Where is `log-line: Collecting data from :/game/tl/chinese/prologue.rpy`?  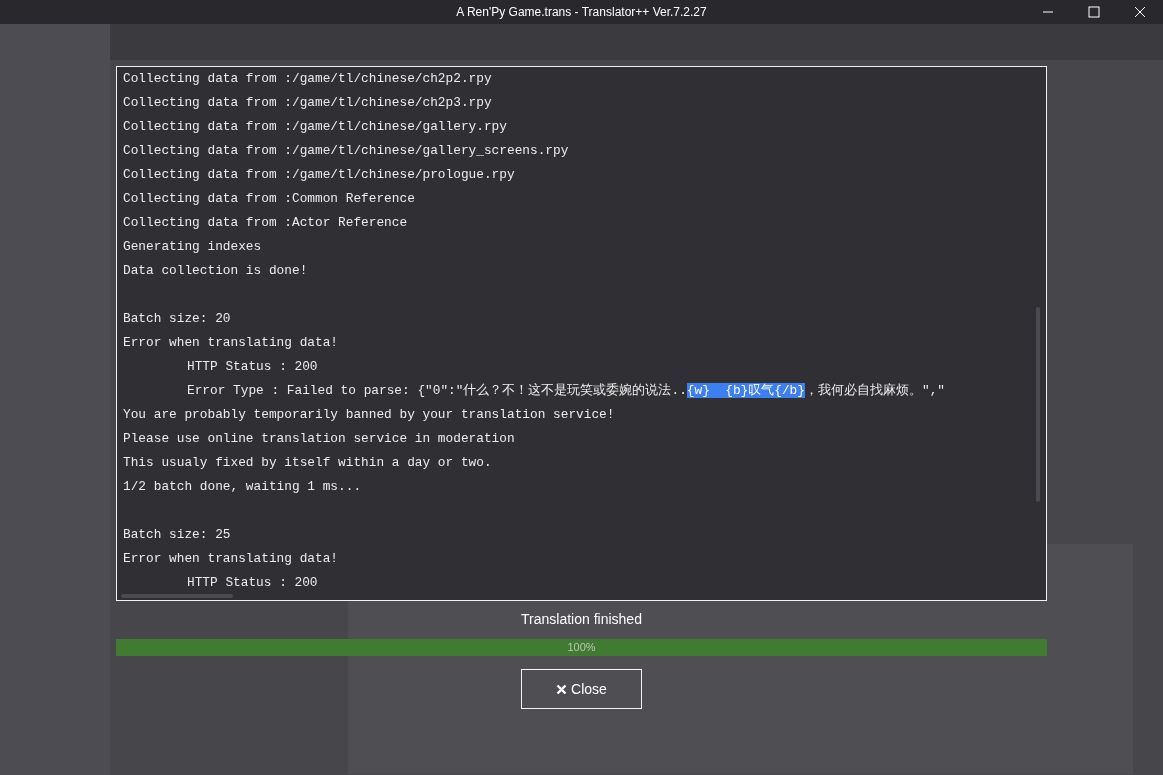 log-line: Collecting data from :/game/tl/chinese/prologue.rpy is located at coordinates (319, 175).